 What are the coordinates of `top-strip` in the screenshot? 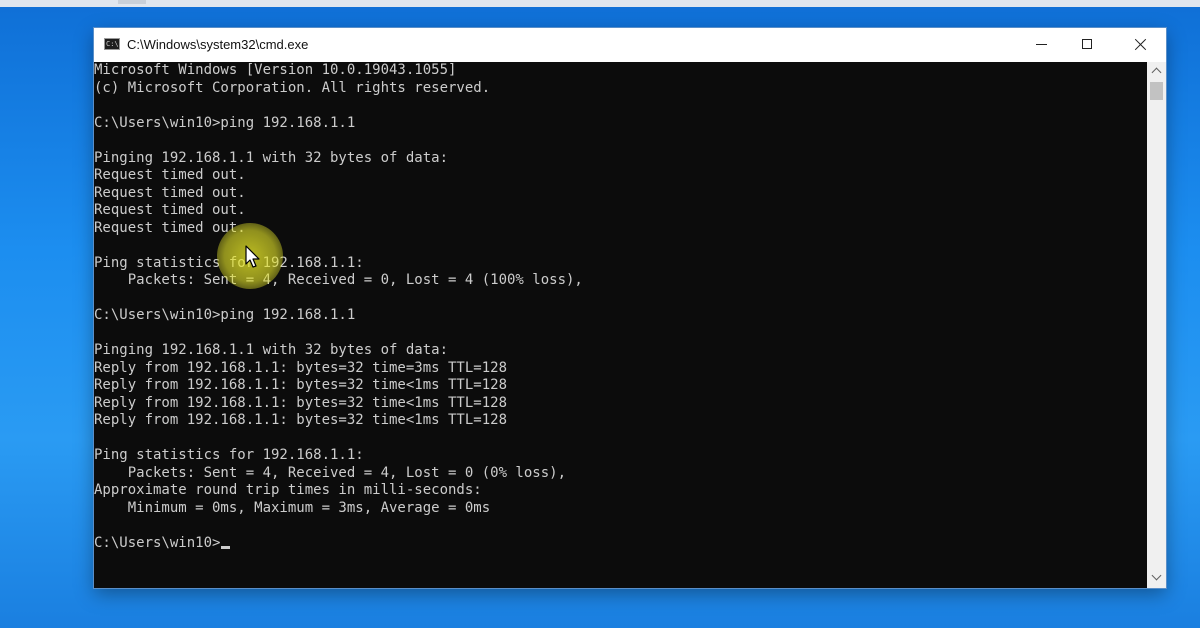 It's located at (600, 3).